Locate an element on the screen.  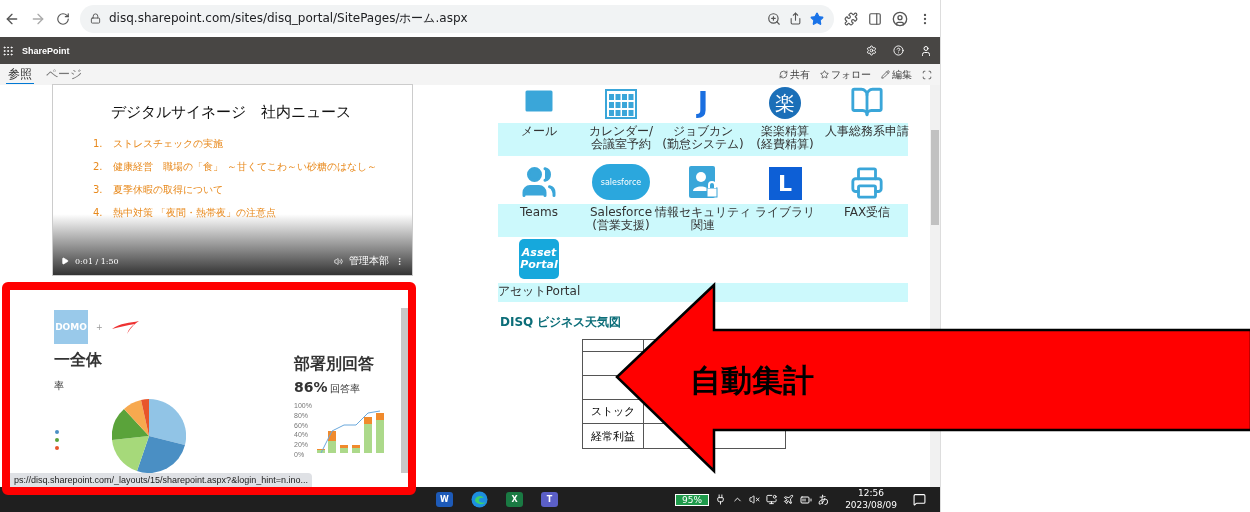
link-label: (勤怠システム) is located at coordinates (703, 145).